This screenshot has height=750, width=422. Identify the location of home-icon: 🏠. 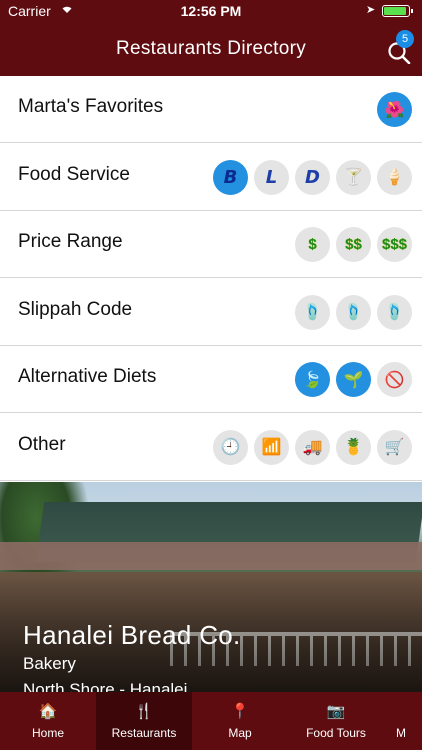
(48, 711).